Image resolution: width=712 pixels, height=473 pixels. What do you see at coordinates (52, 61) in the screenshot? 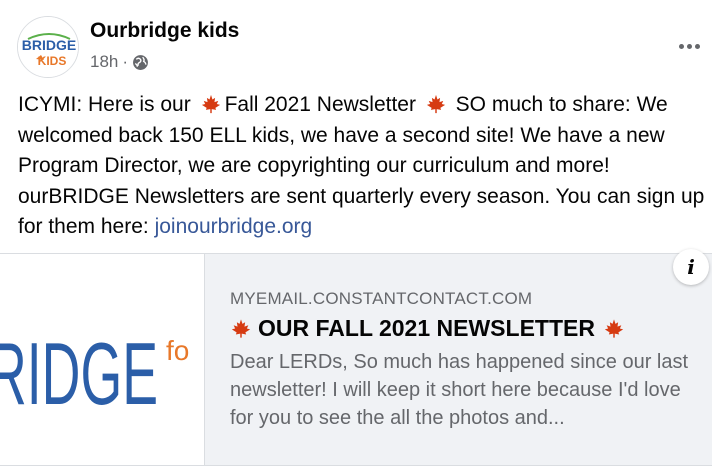
I see `svg-text: KIDS` at bounding box center [52, 61].